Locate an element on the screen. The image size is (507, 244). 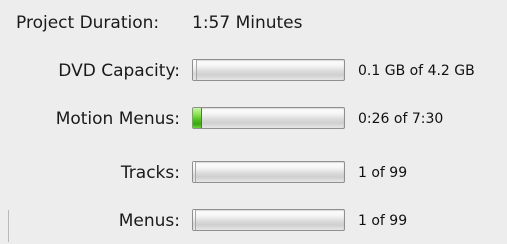
tracks-meter is located at coordinates (268, 172).